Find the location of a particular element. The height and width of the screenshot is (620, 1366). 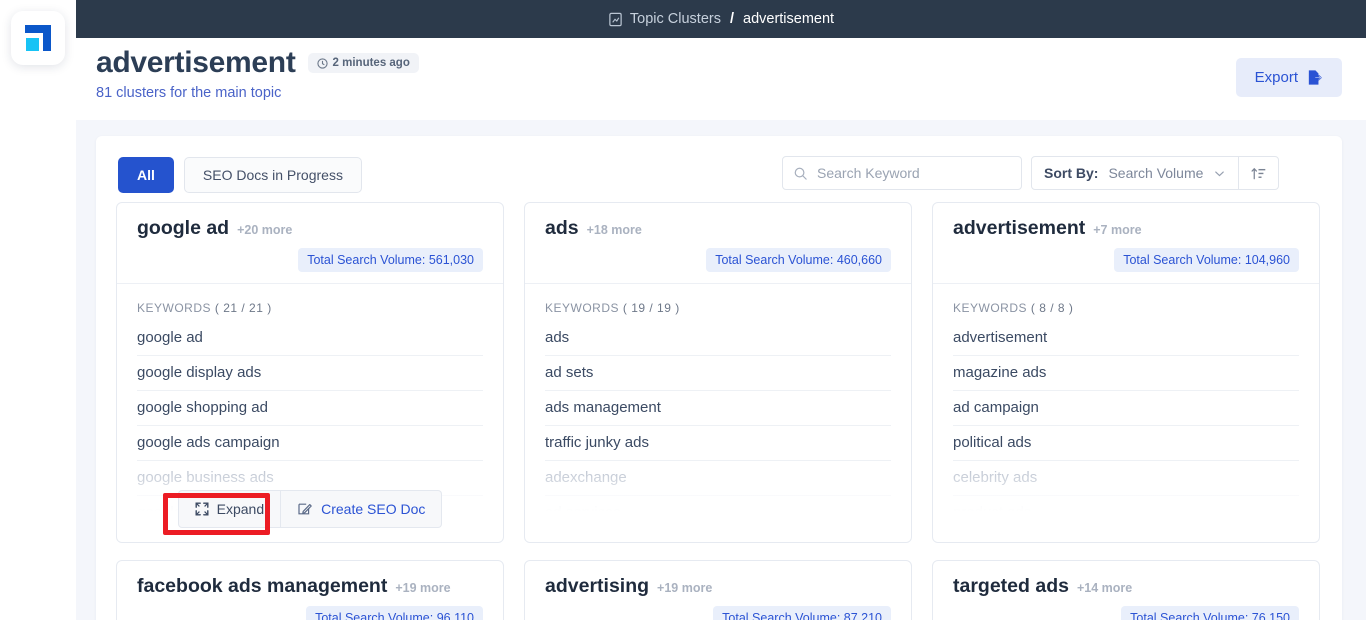

chevron-down-icon is located at coordinates (1219, 173).